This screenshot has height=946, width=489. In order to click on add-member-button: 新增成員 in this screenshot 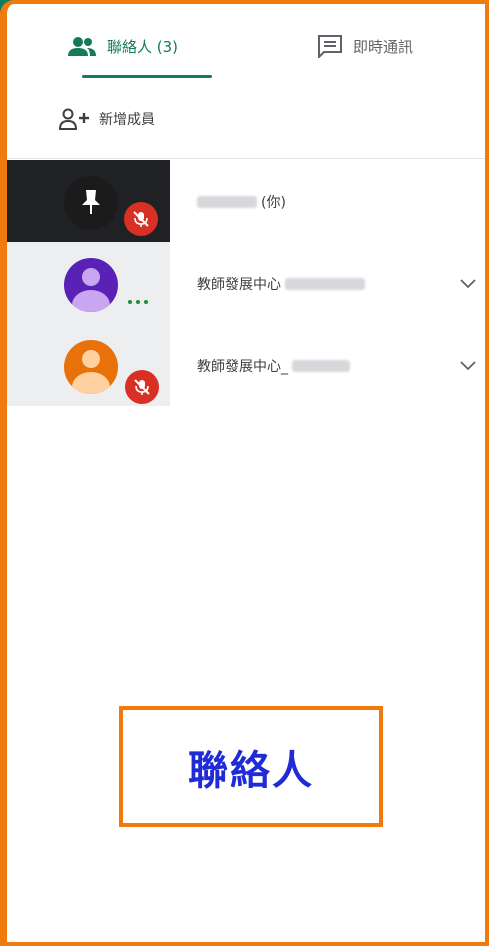, I will do `click(107, 119)`.